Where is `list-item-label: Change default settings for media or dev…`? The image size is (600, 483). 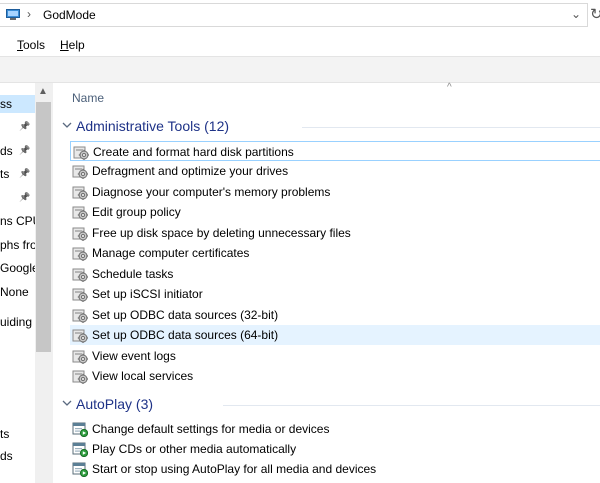 list-item-label: Change default settings for media or dev… is located at coordinates (211, 429).